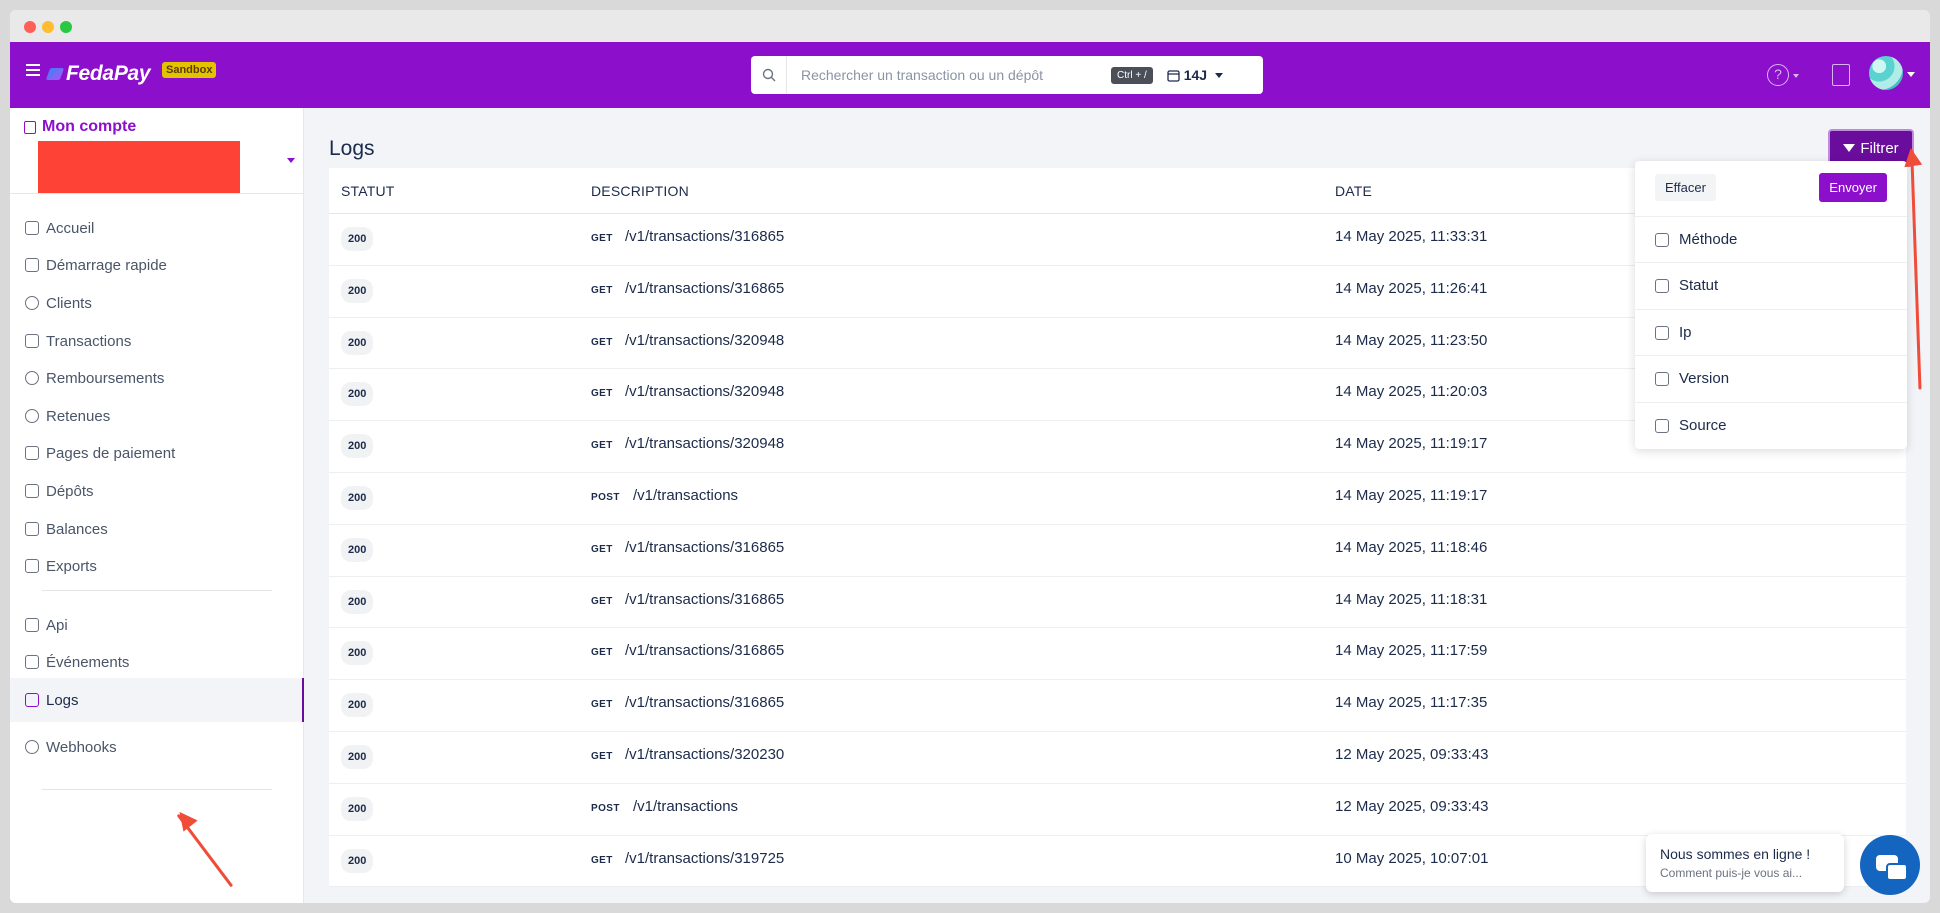  I want to click on maximize-window-button, so click(66, 27).